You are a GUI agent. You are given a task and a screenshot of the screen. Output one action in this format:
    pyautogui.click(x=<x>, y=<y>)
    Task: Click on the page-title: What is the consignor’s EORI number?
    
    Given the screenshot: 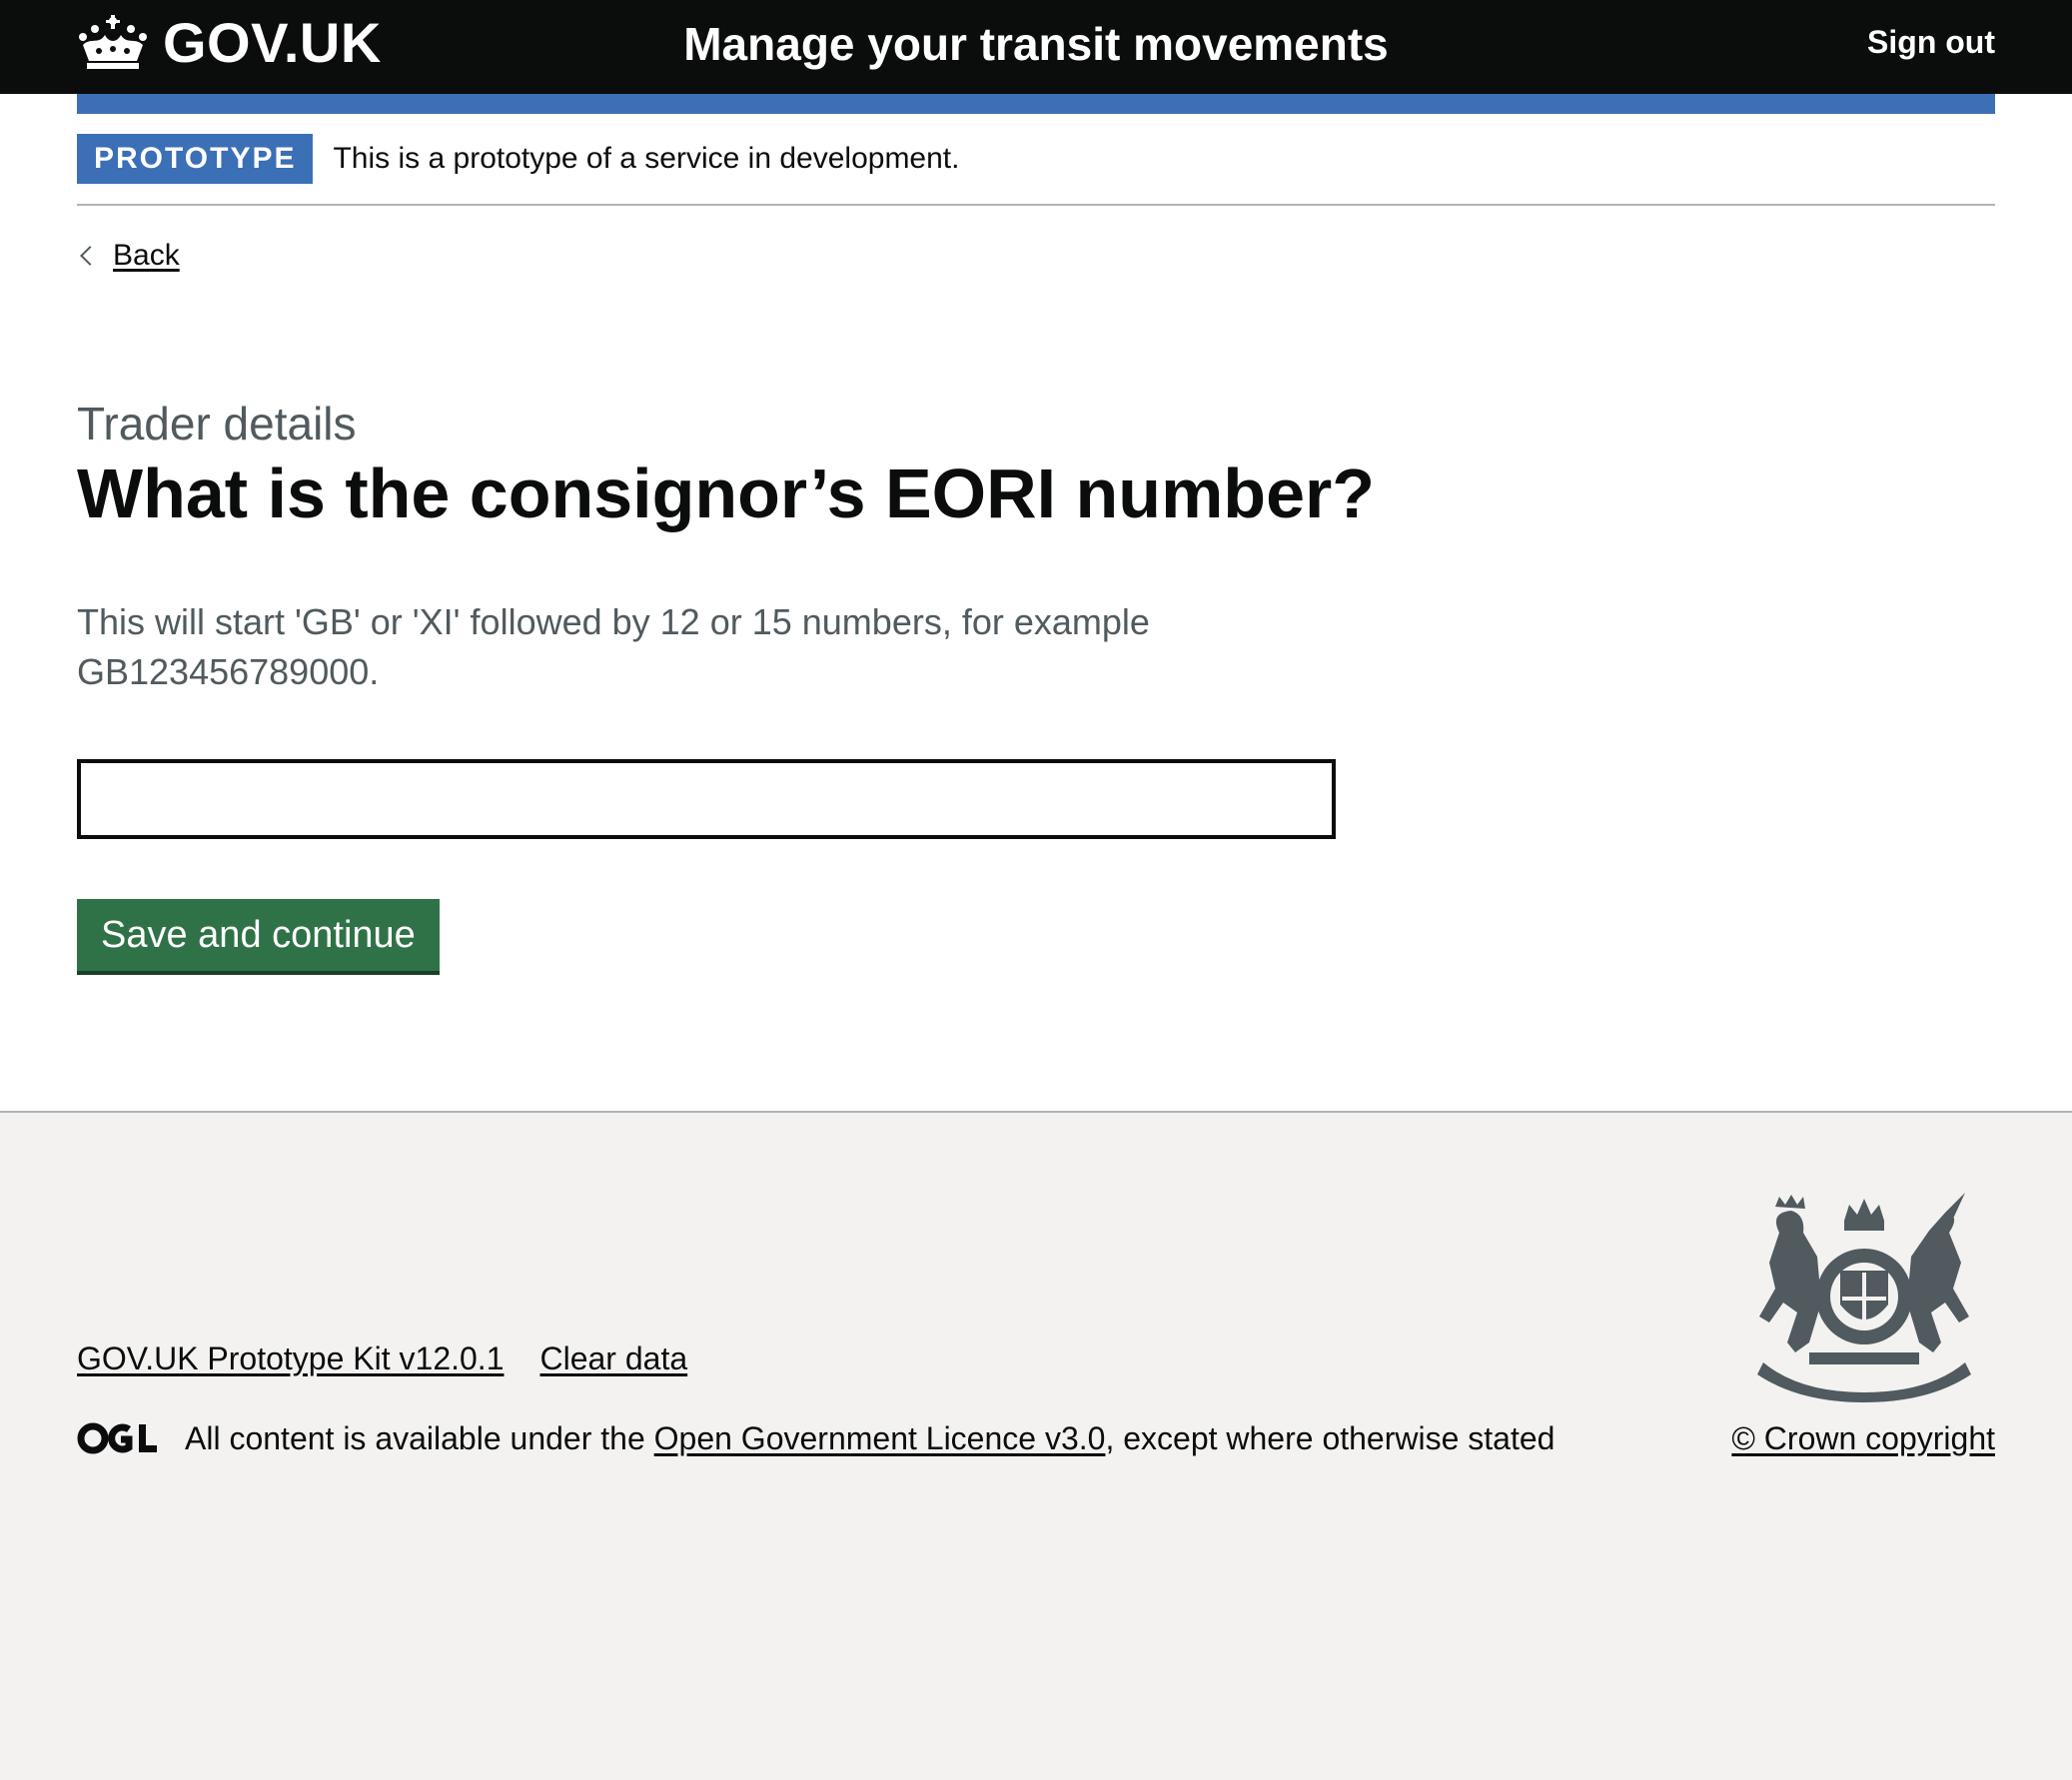 What is the action you would take?
    pyautogui.click(x=726, y=493)
    